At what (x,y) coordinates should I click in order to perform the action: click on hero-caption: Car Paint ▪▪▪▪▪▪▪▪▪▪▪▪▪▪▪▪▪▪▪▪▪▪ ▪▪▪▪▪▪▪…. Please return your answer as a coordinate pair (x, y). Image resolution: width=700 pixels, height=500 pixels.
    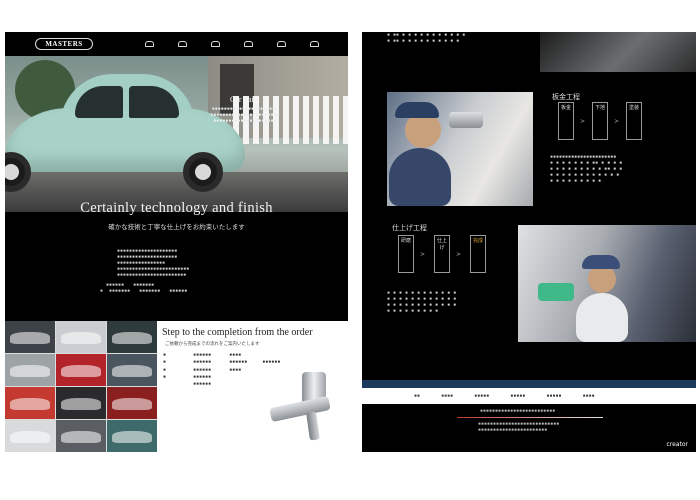
    Looking at the image, I should click on (245, 110).